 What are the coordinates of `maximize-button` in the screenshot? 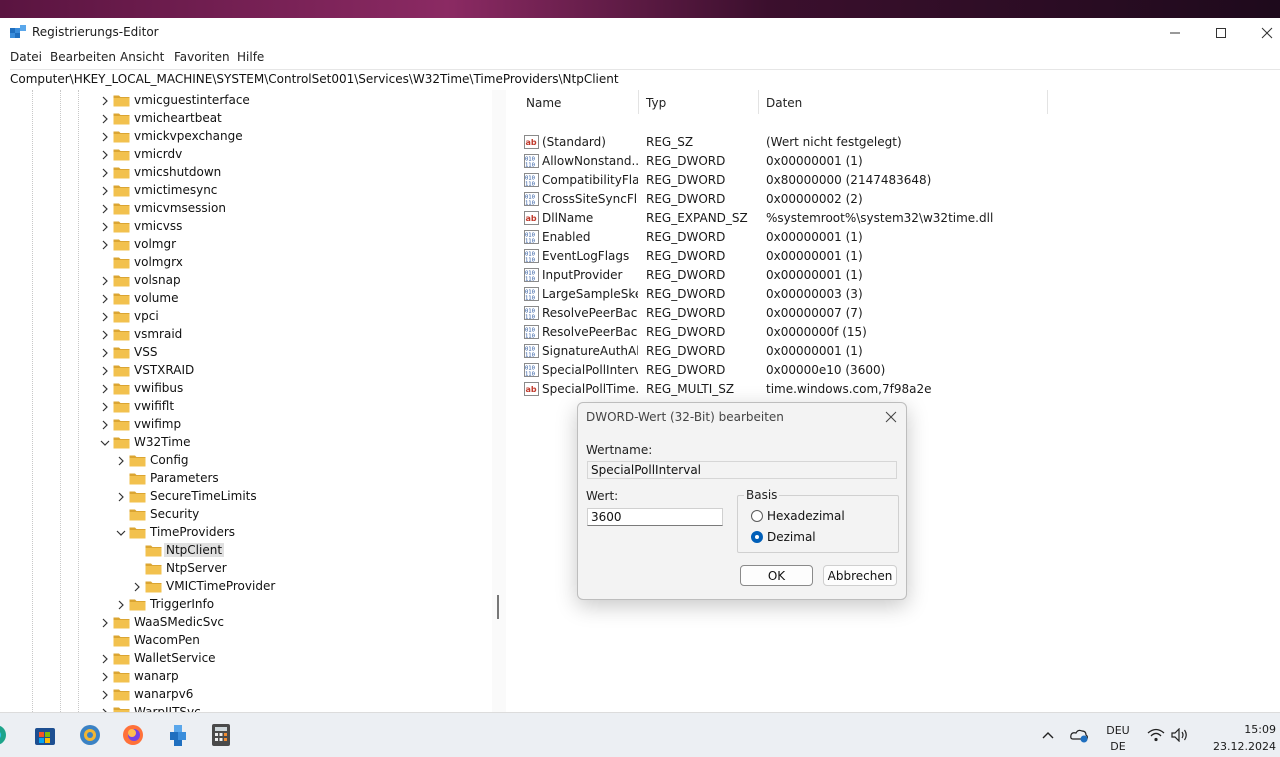 It's located at (1221, 33).